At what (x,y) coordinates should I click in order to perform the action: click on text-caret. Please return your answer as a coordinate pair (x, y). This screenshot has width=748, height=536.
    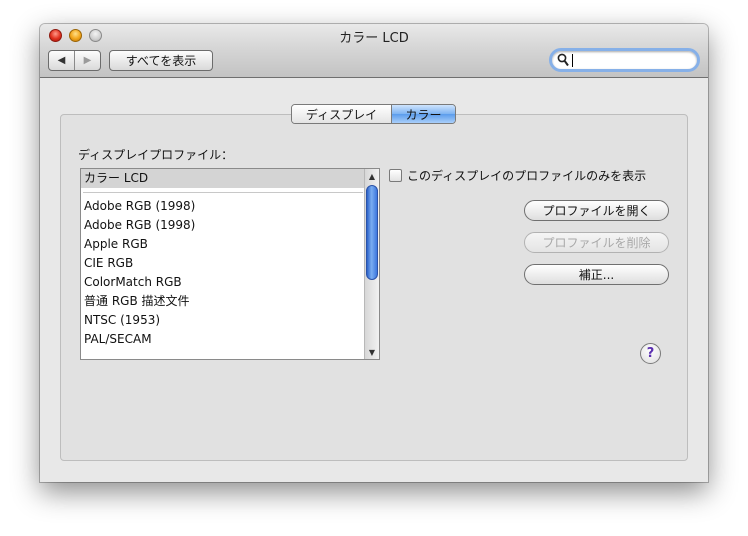
    Looking at the image, I should click on (572, 60).